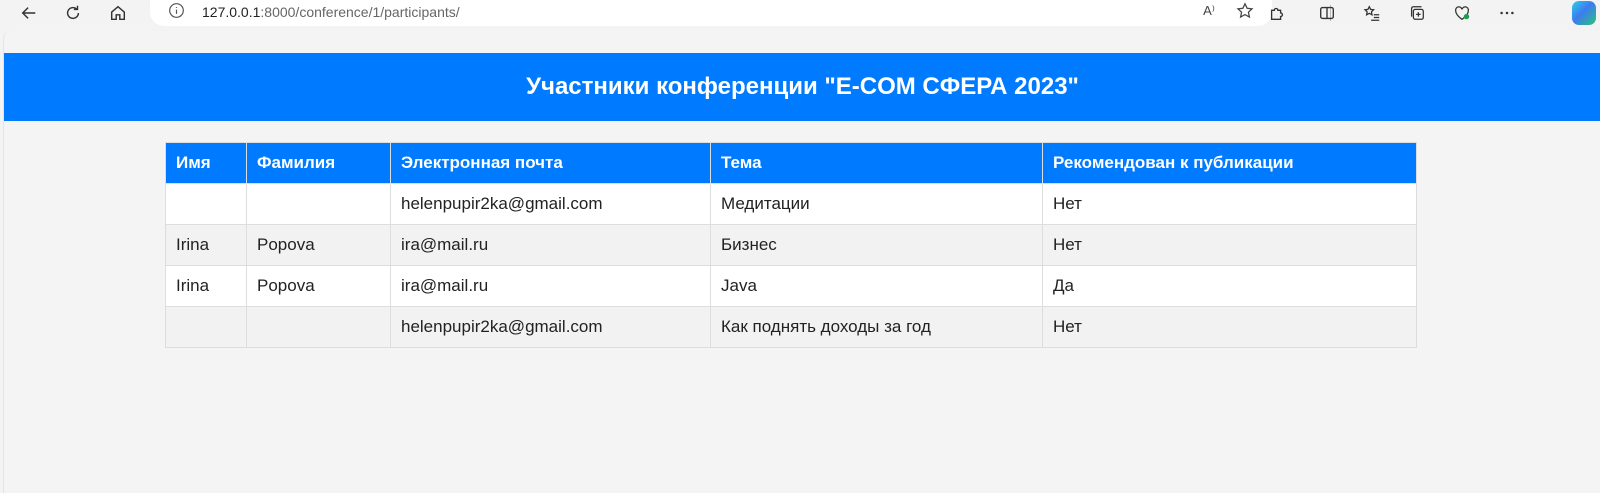 The width and height of the screenshot is (1600, 493). Describe the element at coordinates (1584, 13) in the screenshot. I see `copilot-icon` at that location.